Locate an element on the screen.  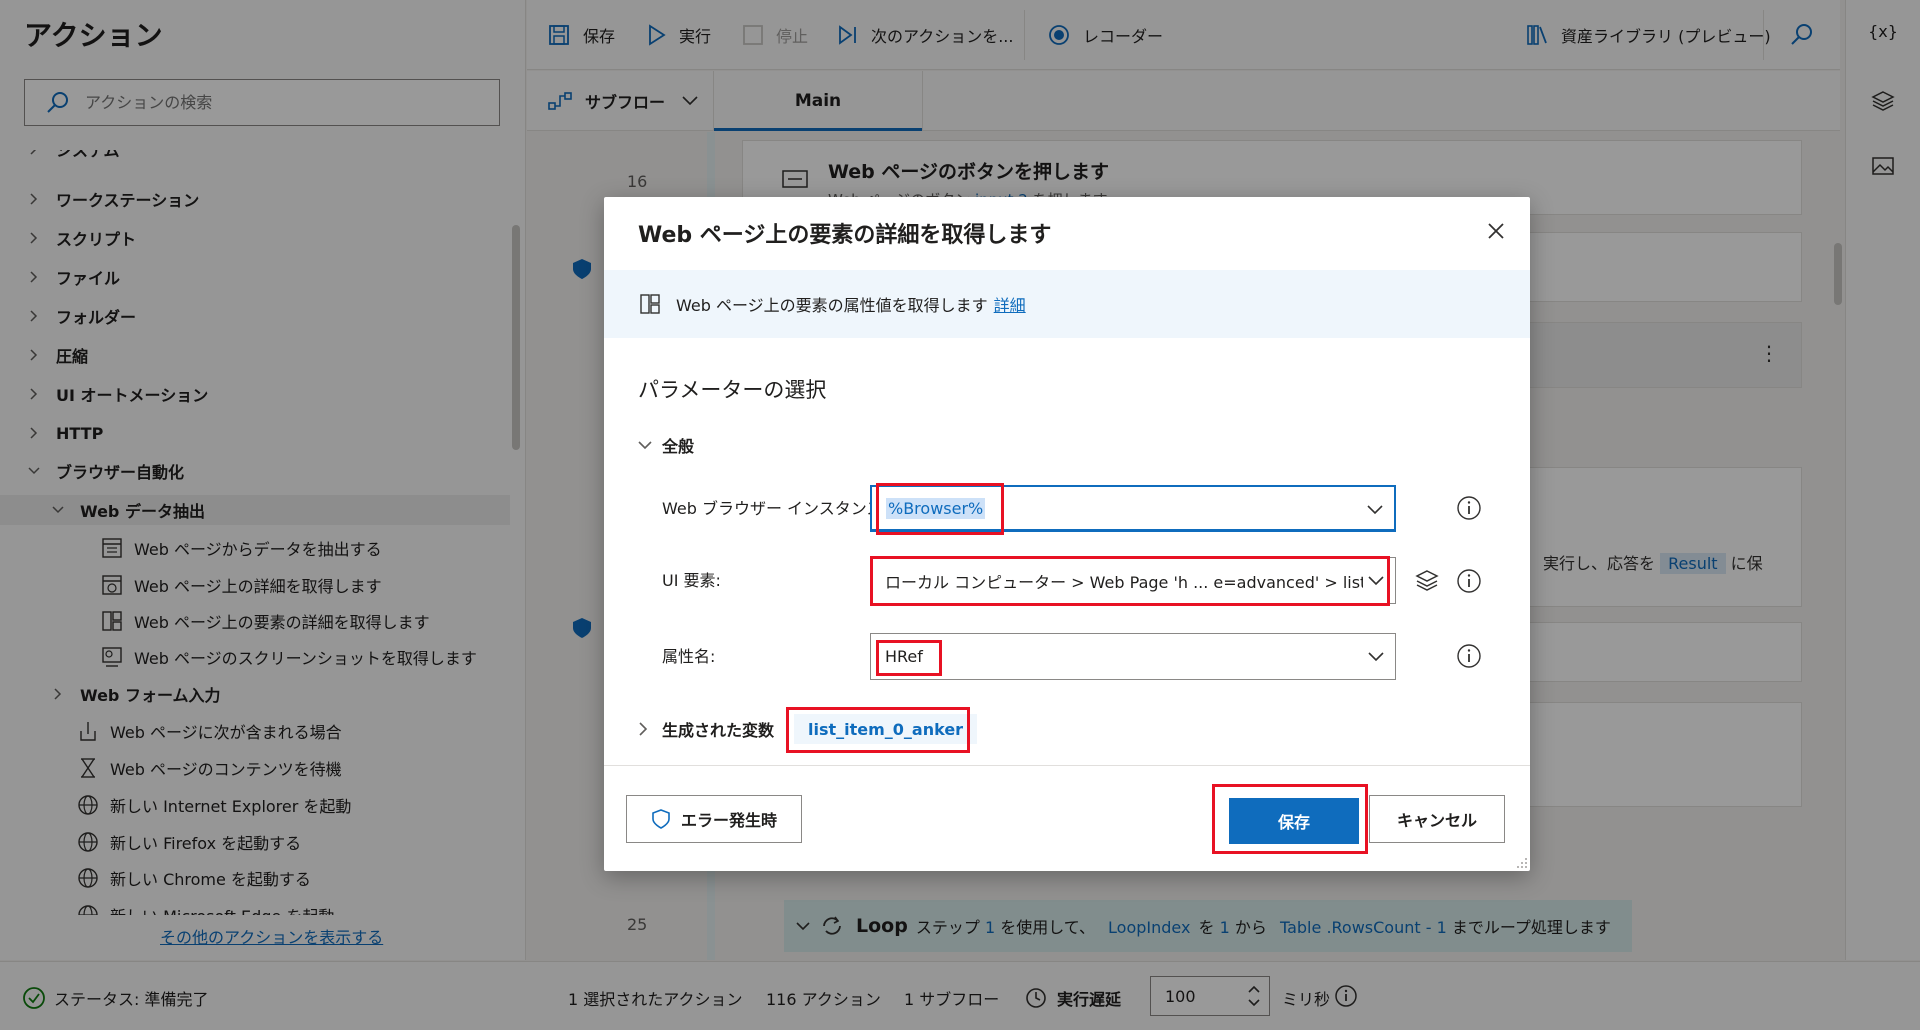
section-general-toggle: 全般 is located at coordinates (666, 445).